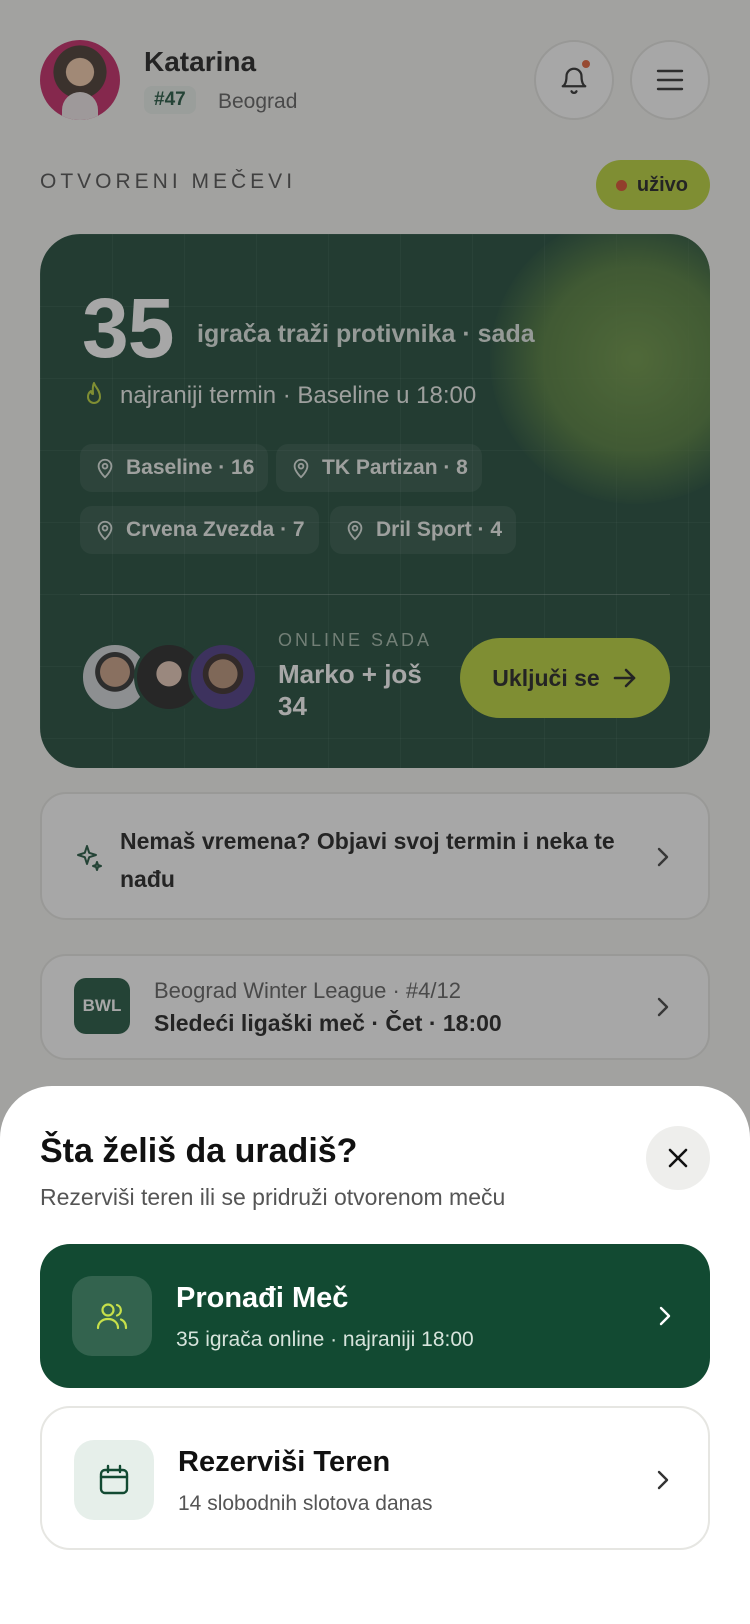  Describe the element at coordinates (262, 1298) in the screenshot. I see `action-title: Pronađi Meč` at that location.